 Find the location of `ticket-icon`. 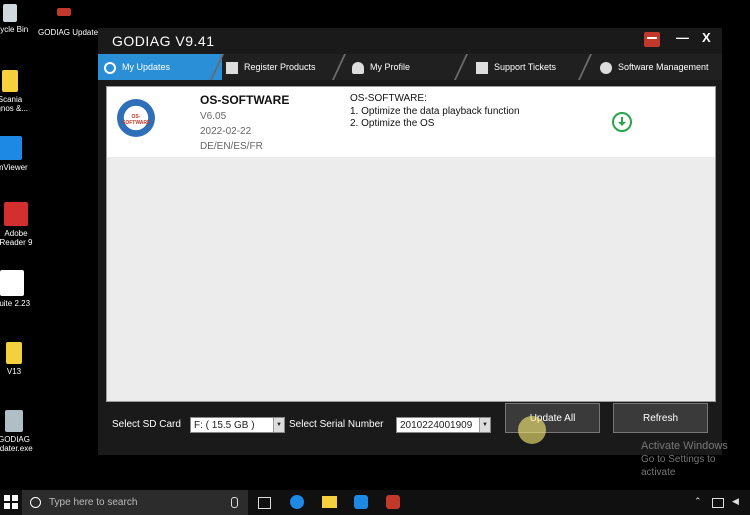

ticket-icon is located at coordinates (482, 67).